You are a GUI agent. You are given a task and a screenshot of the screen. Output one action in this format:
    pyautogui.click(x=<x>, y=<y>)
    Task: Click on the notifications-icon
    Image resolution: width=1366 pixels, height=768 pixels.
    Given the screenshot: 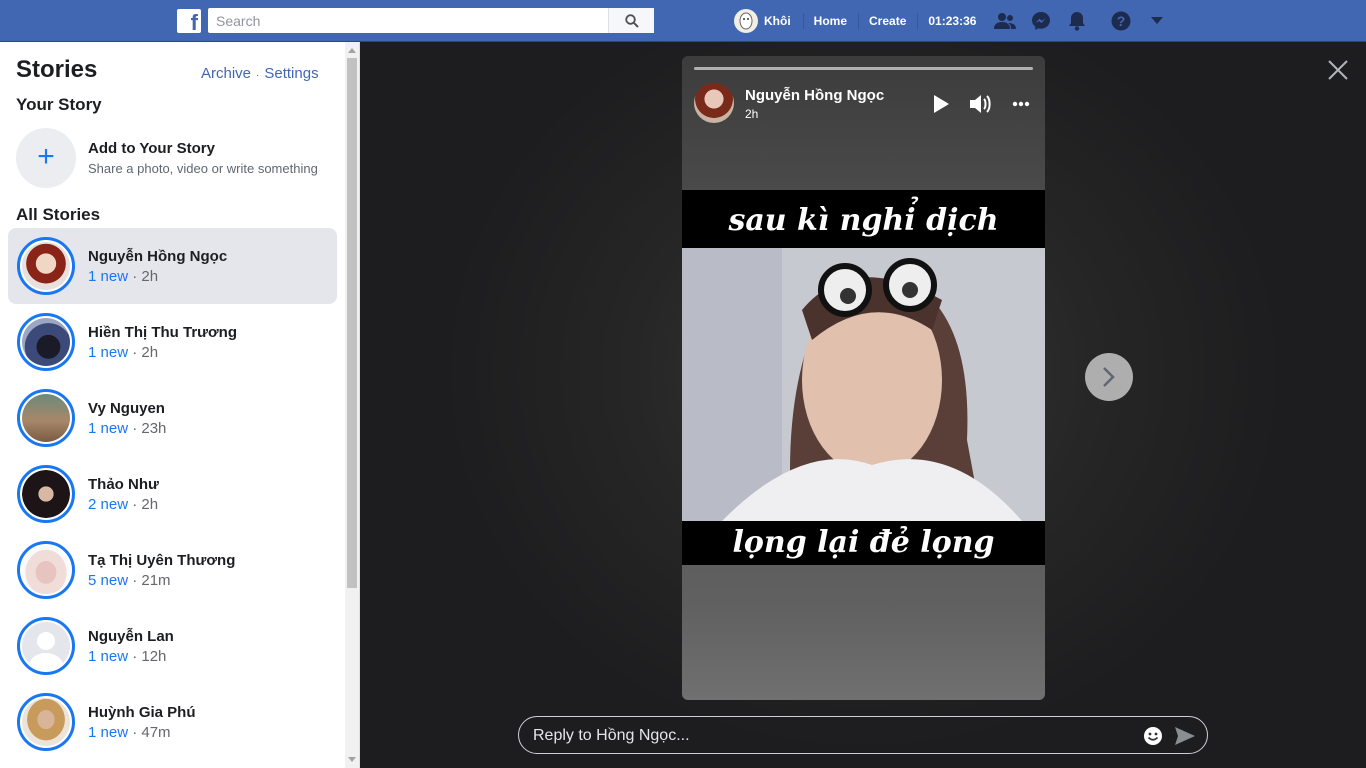 What is the action you would take?
    pyautogui.click(x=1077, y=21)
    